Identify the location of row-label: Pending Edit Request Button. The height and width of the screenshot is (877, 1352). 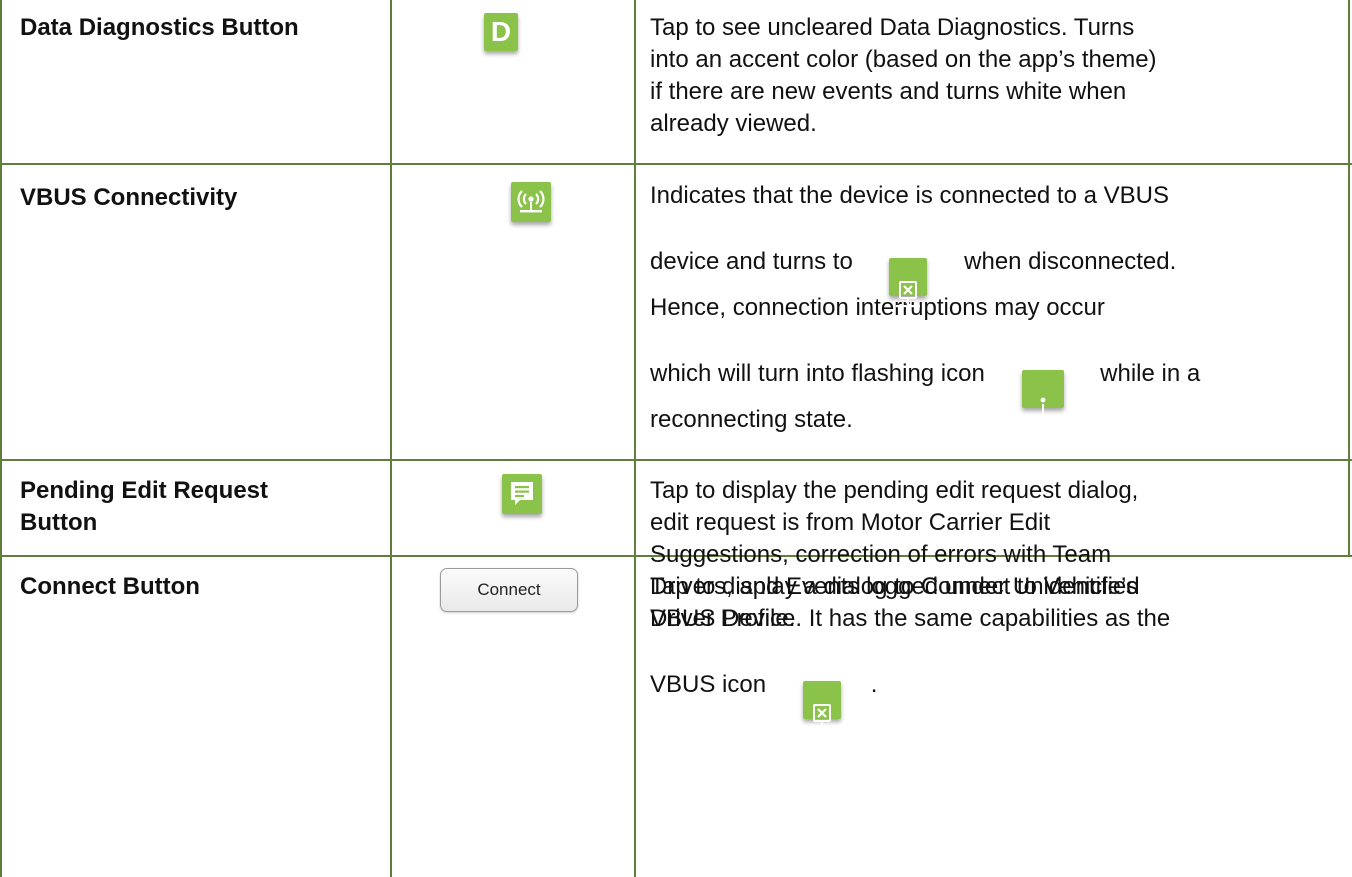
(144, 507).